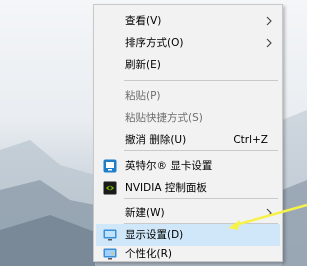 The height and width of the screenshot is (266, 320). What do you see at coordinates (188, 96) in the screenshot?
I see `menu-item-paste: 粘贴(P)` at bounding box center [188, 96].